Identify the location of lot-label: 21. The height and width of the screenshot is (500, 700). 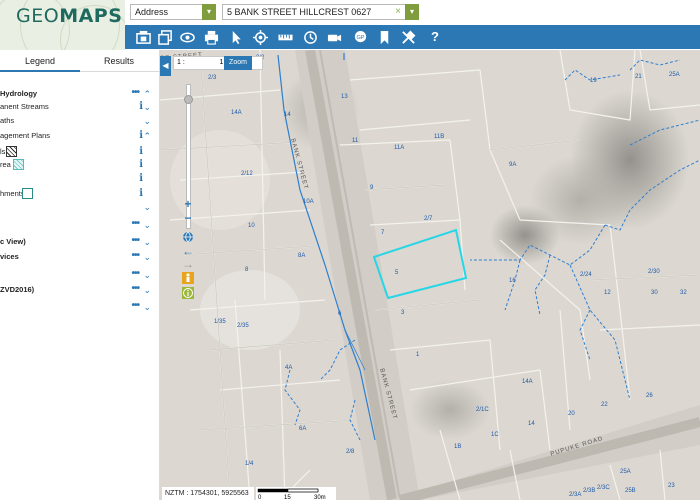
(638, 77).